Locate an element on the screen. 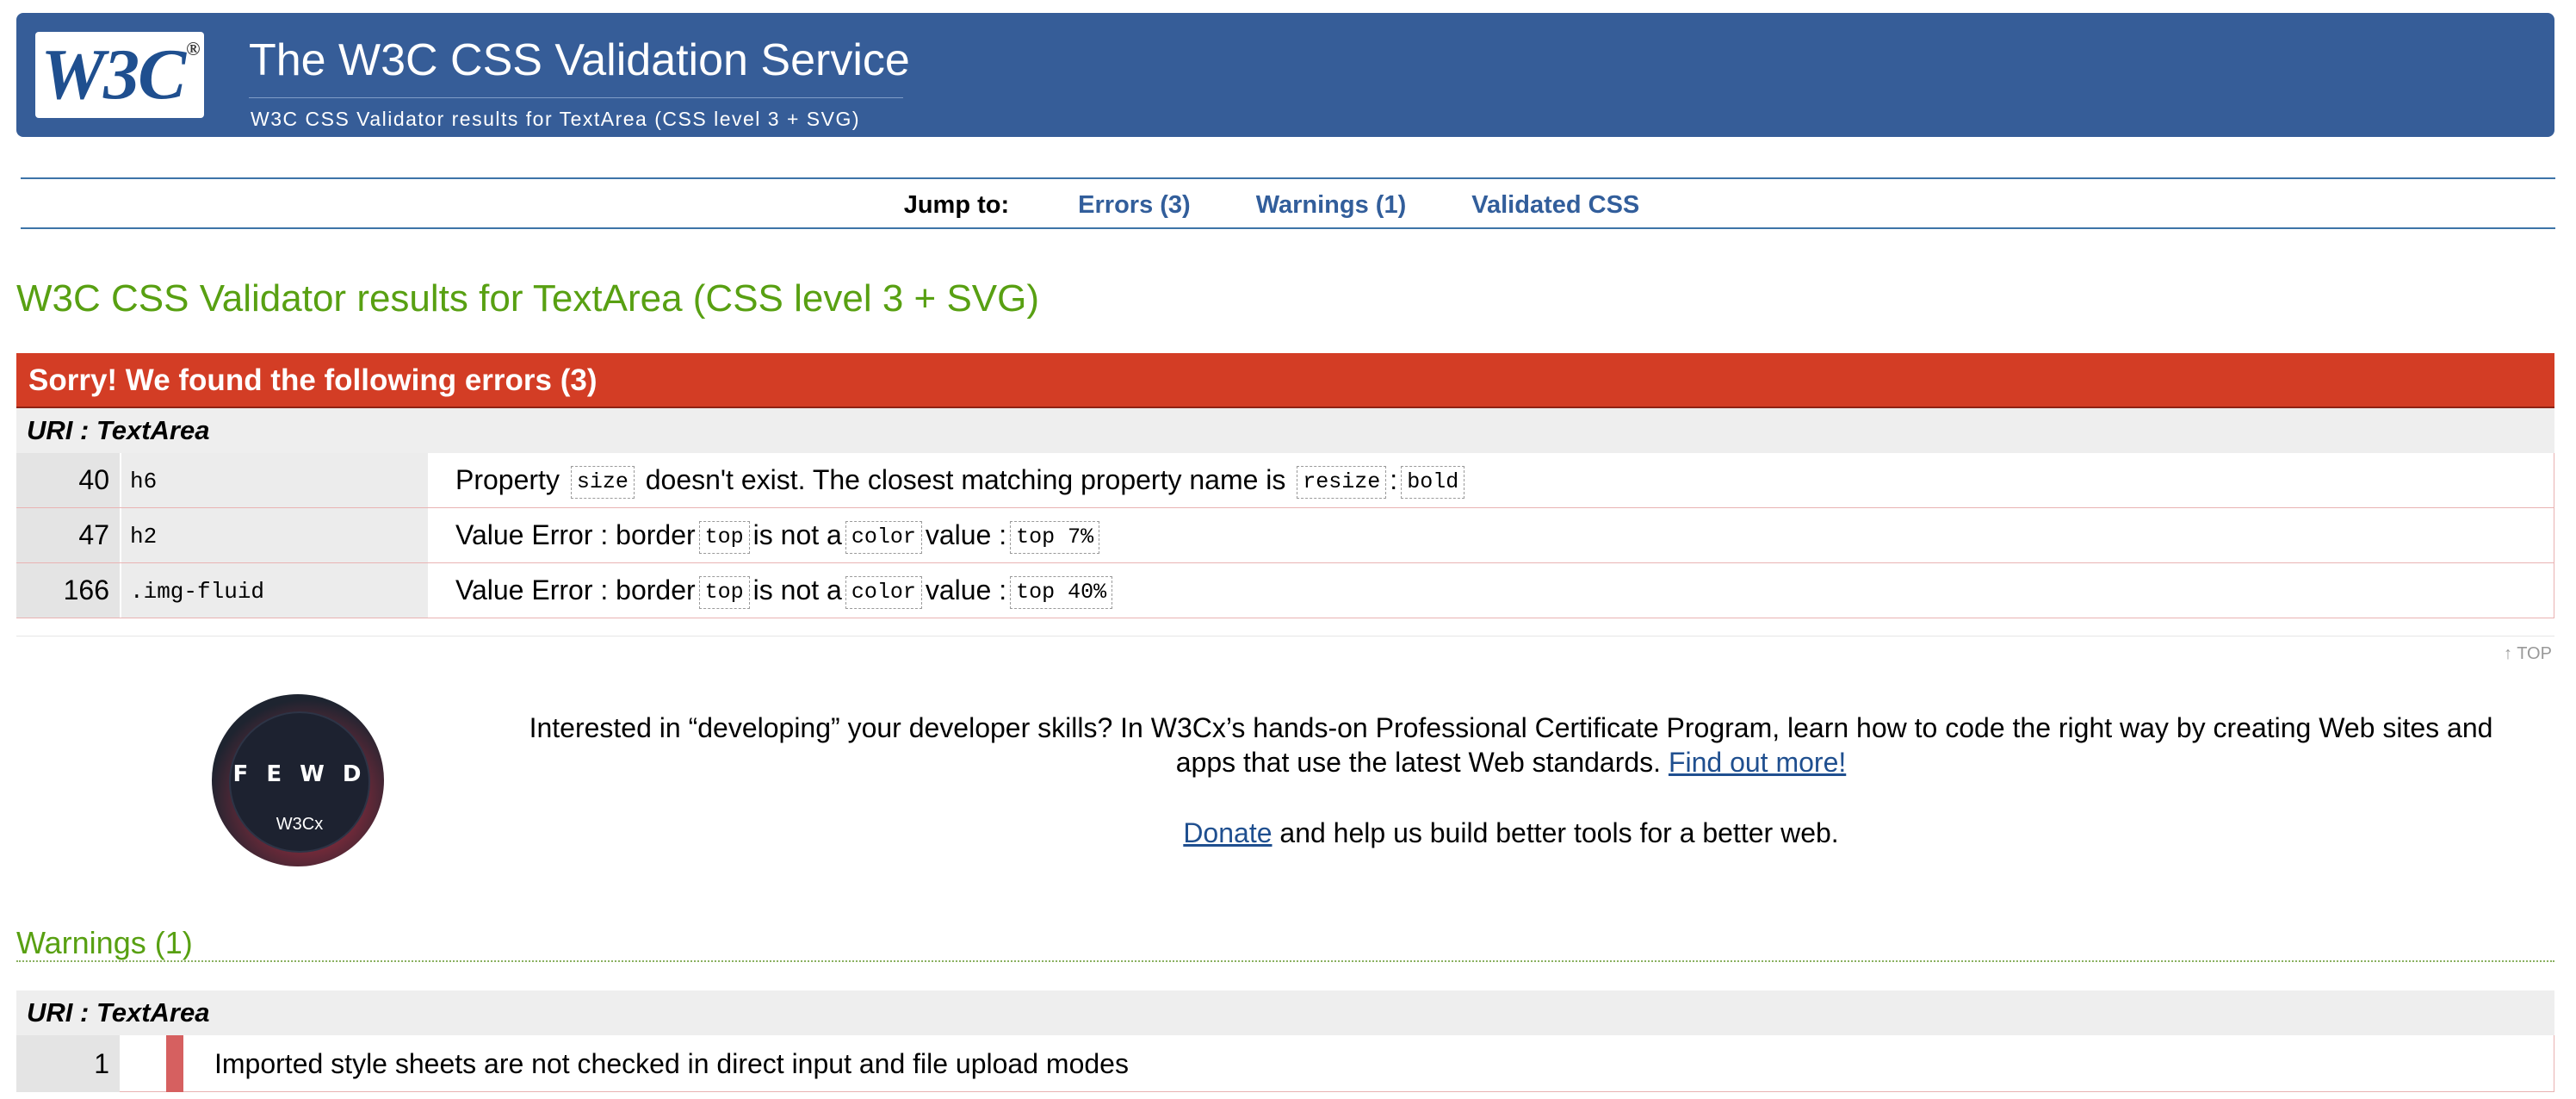 Image resolution: width=2576 pixels, height=1099 pixels. line-number: 1 is located at coordinates (68, 1063).